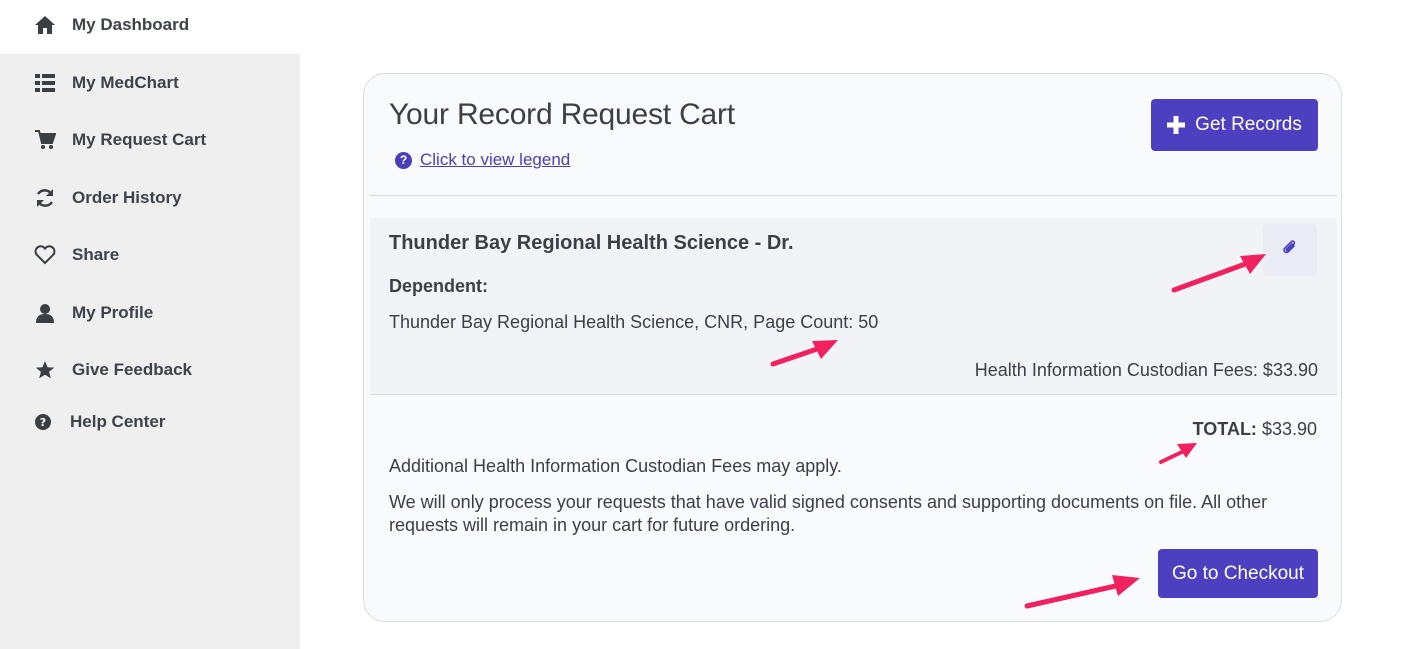  What do you see at coordinates (118, 421) in the screenshot?
I see `sidebar-item-label: Help Center` at bounding box center [118, 421].